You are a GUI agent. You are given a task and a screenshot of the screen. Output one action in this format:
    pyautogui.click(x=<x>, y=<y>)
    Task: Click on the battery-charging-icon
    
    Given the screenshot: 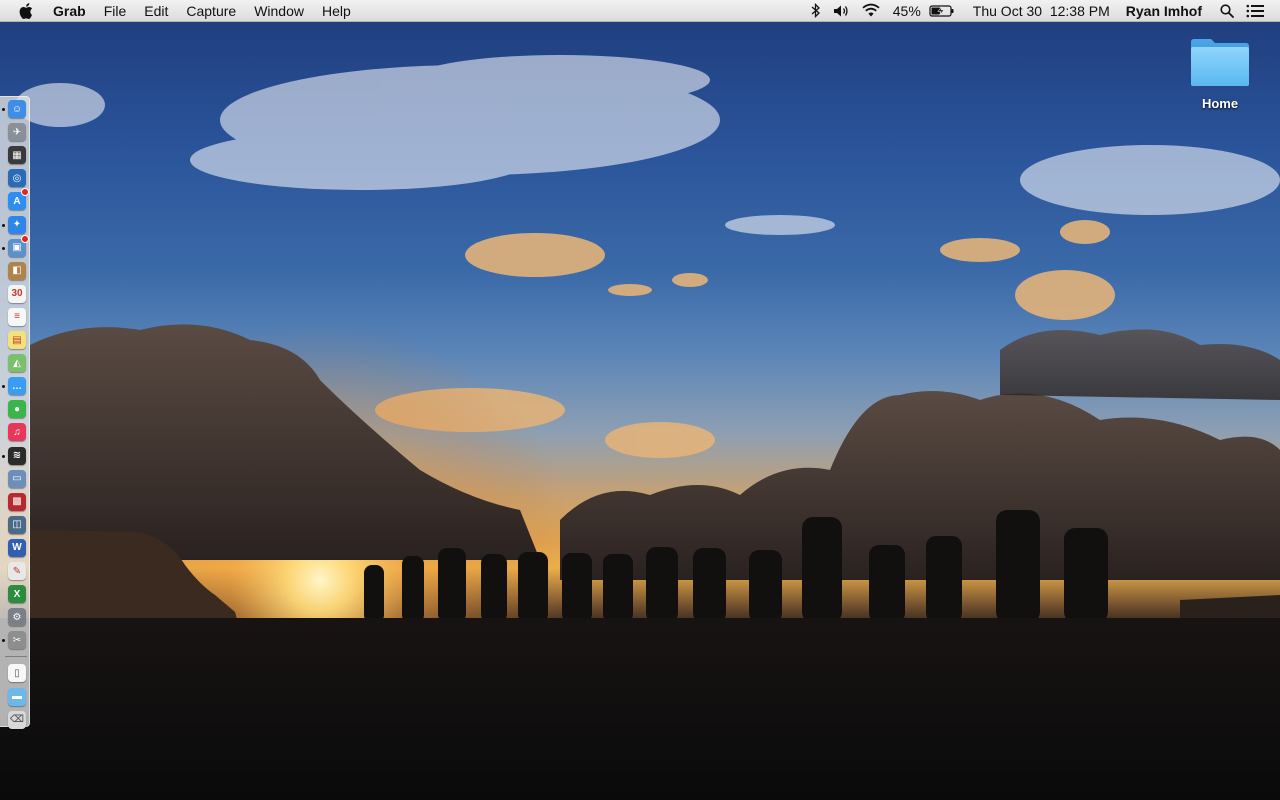 What is the action you would take?
    pyautogui.click(x=942, y=11)
    